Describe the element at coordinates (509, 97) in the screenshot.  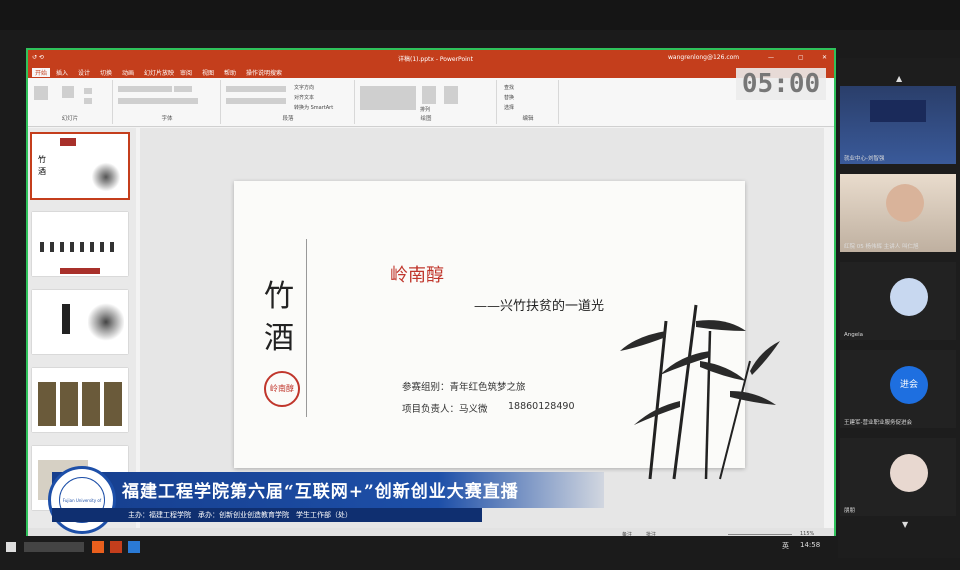
I see `replace-button: 替换` at that location.